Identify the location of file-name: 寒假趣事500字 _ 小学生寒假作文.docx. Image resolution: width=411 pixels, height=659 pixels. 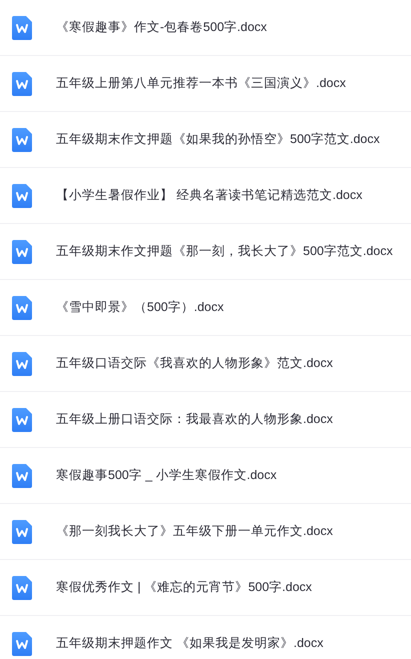
(166, 476).